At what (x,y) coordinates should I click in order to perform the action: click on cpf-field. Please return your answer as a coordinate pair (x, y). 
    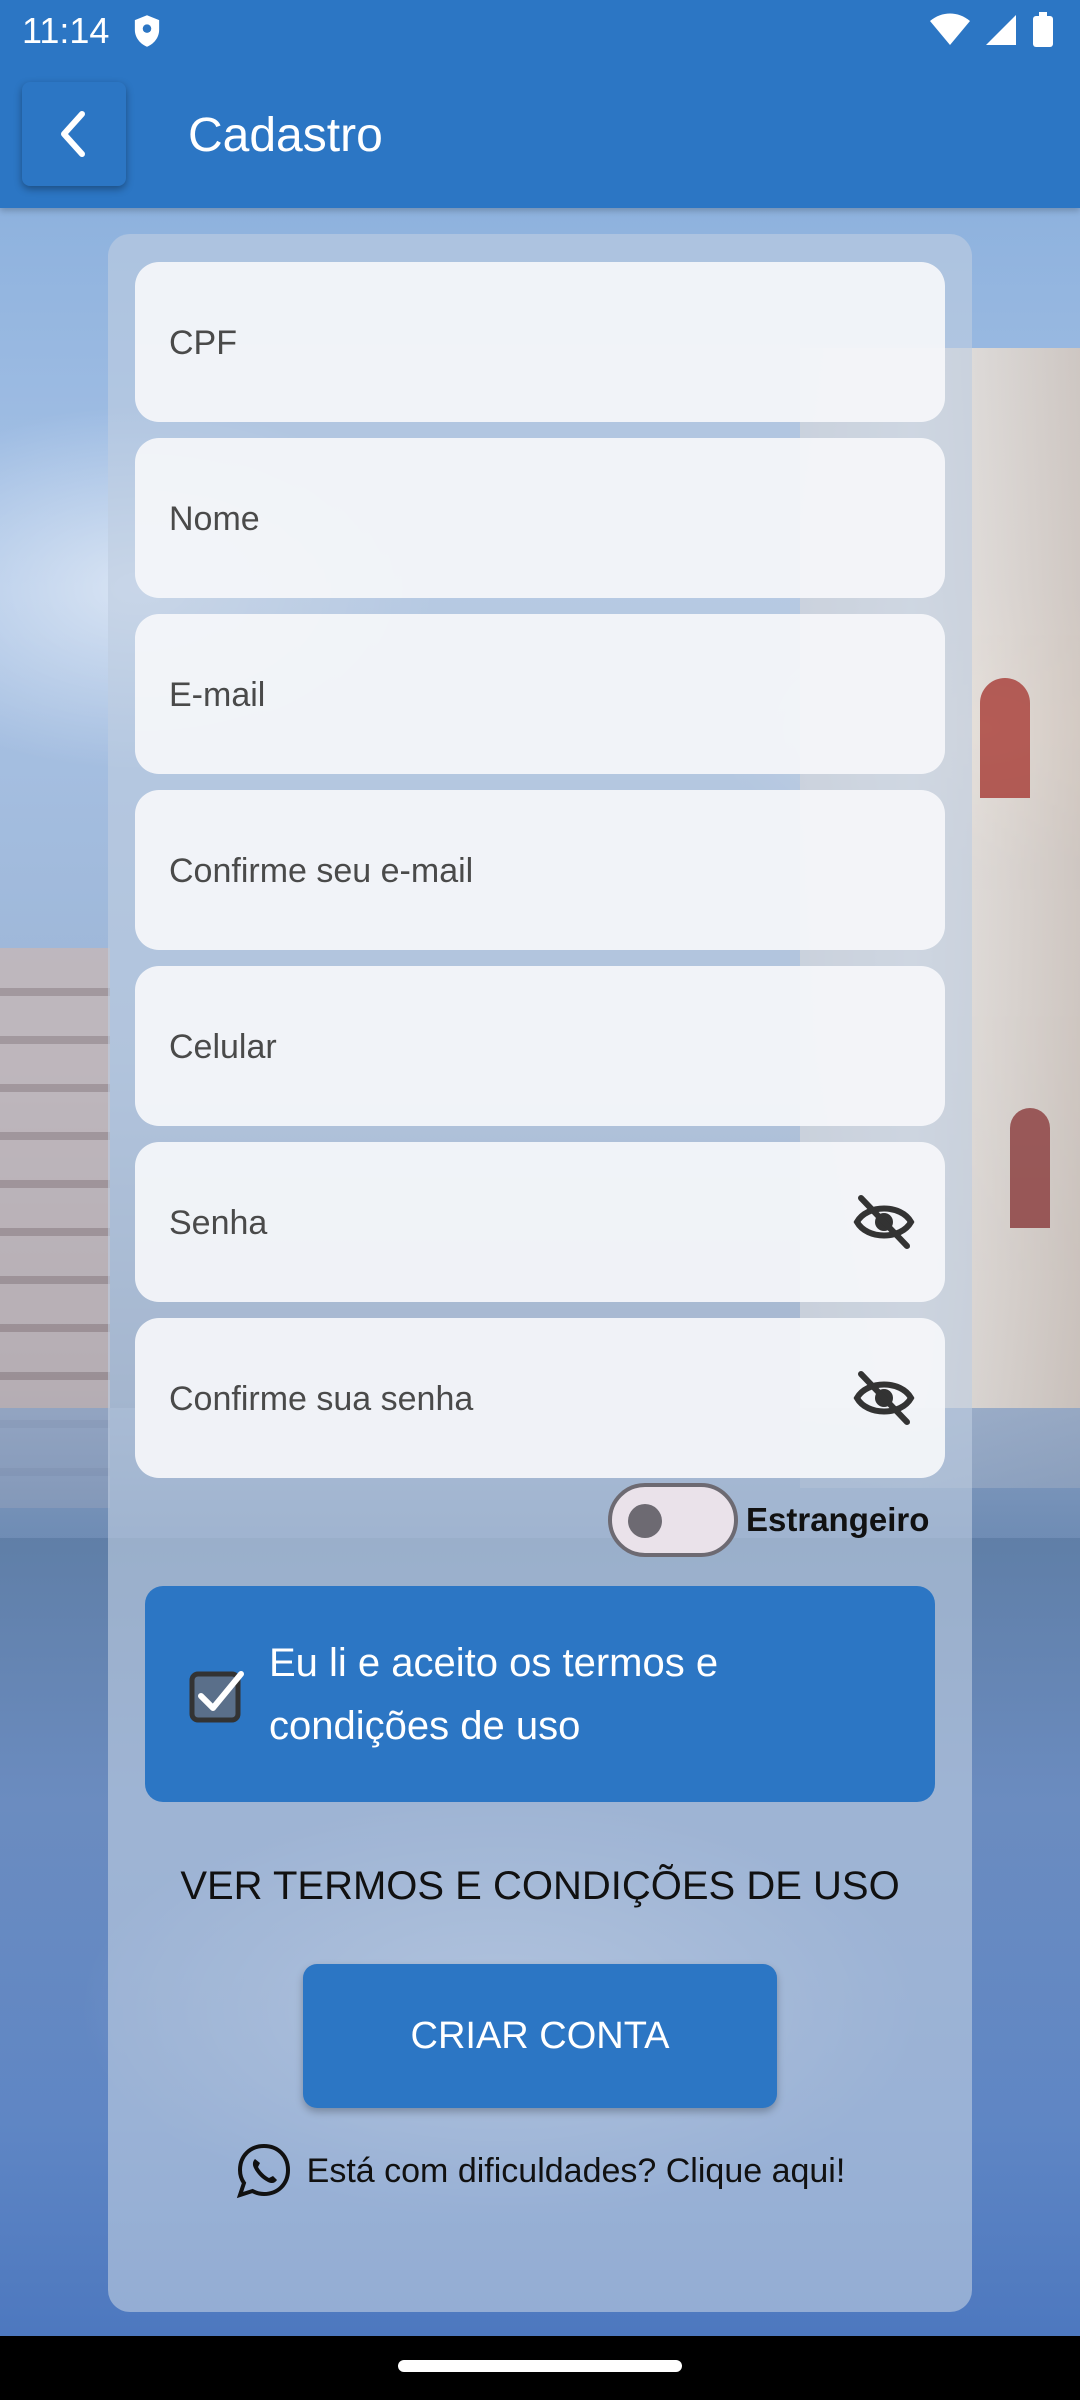
    Looking at the image, I should click on (540, 343).